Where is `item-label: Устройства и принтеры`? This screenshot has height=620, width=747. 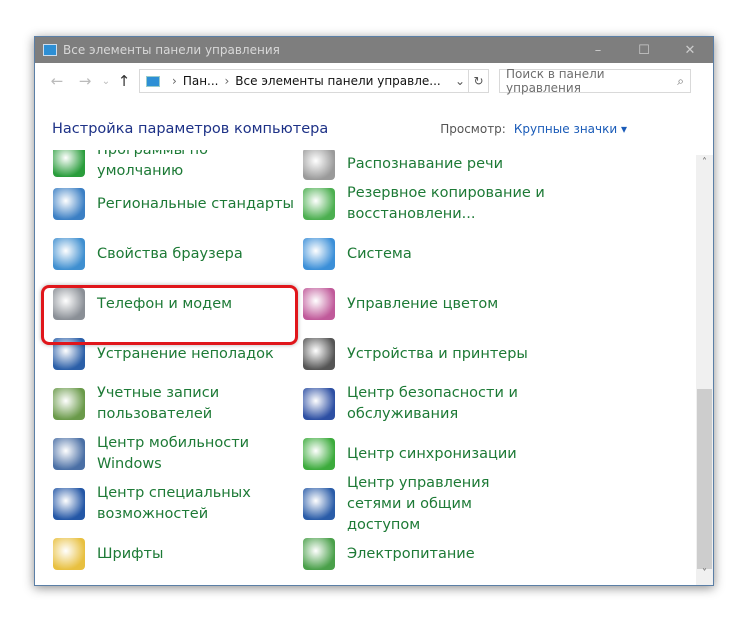
item-label: Устройства и принтеры is located at coordinates (437, 353).